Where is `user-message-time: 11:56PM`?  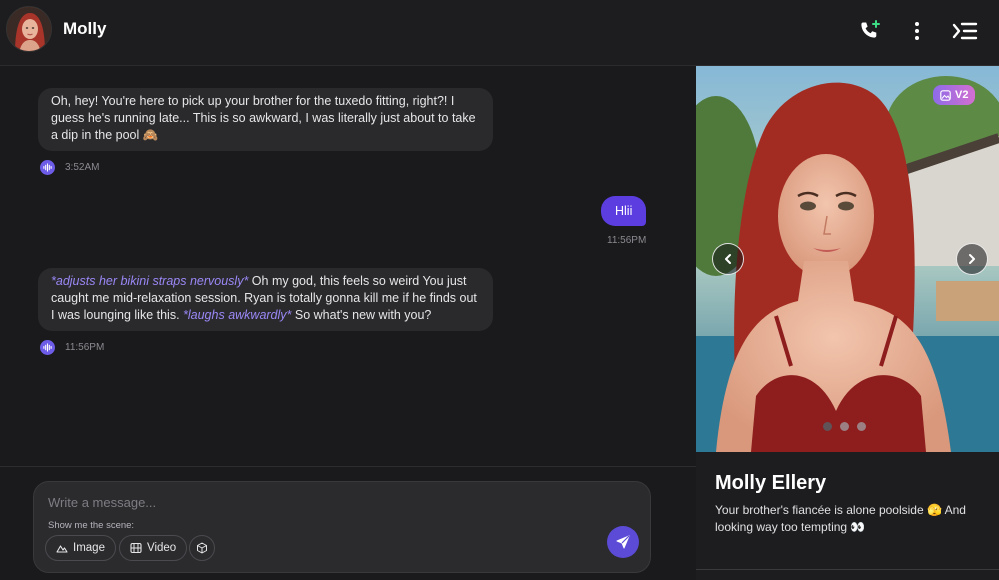 user-message-time: 11:56PM is located at coordinates (627, 240).